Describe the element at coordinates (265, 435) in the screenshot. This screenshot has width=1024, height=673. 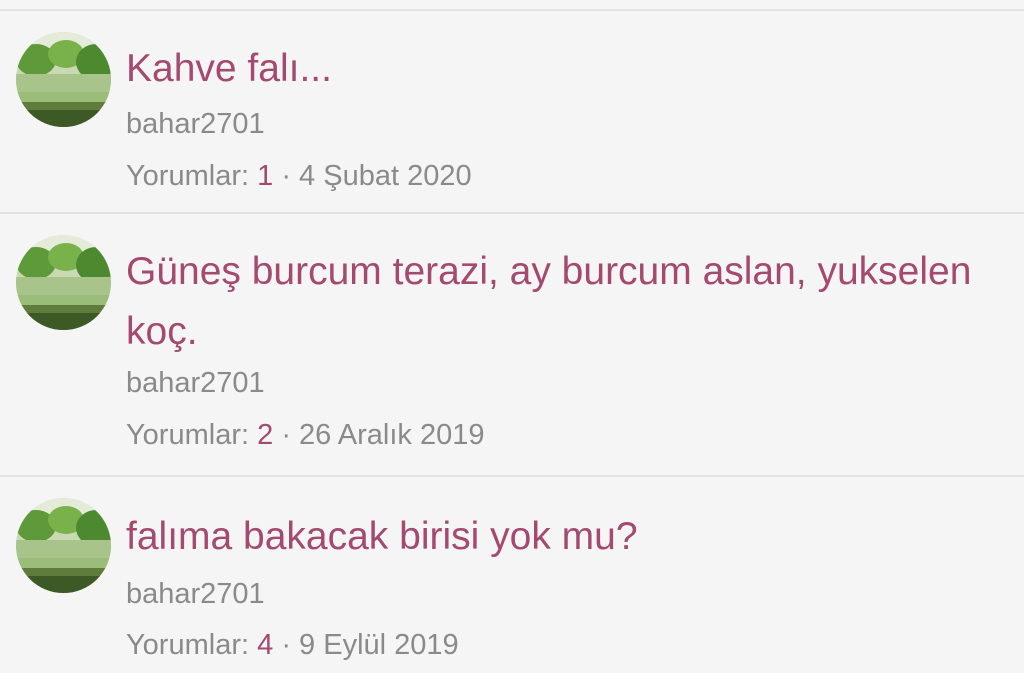
I see `replies-count-link: 2` at that location.